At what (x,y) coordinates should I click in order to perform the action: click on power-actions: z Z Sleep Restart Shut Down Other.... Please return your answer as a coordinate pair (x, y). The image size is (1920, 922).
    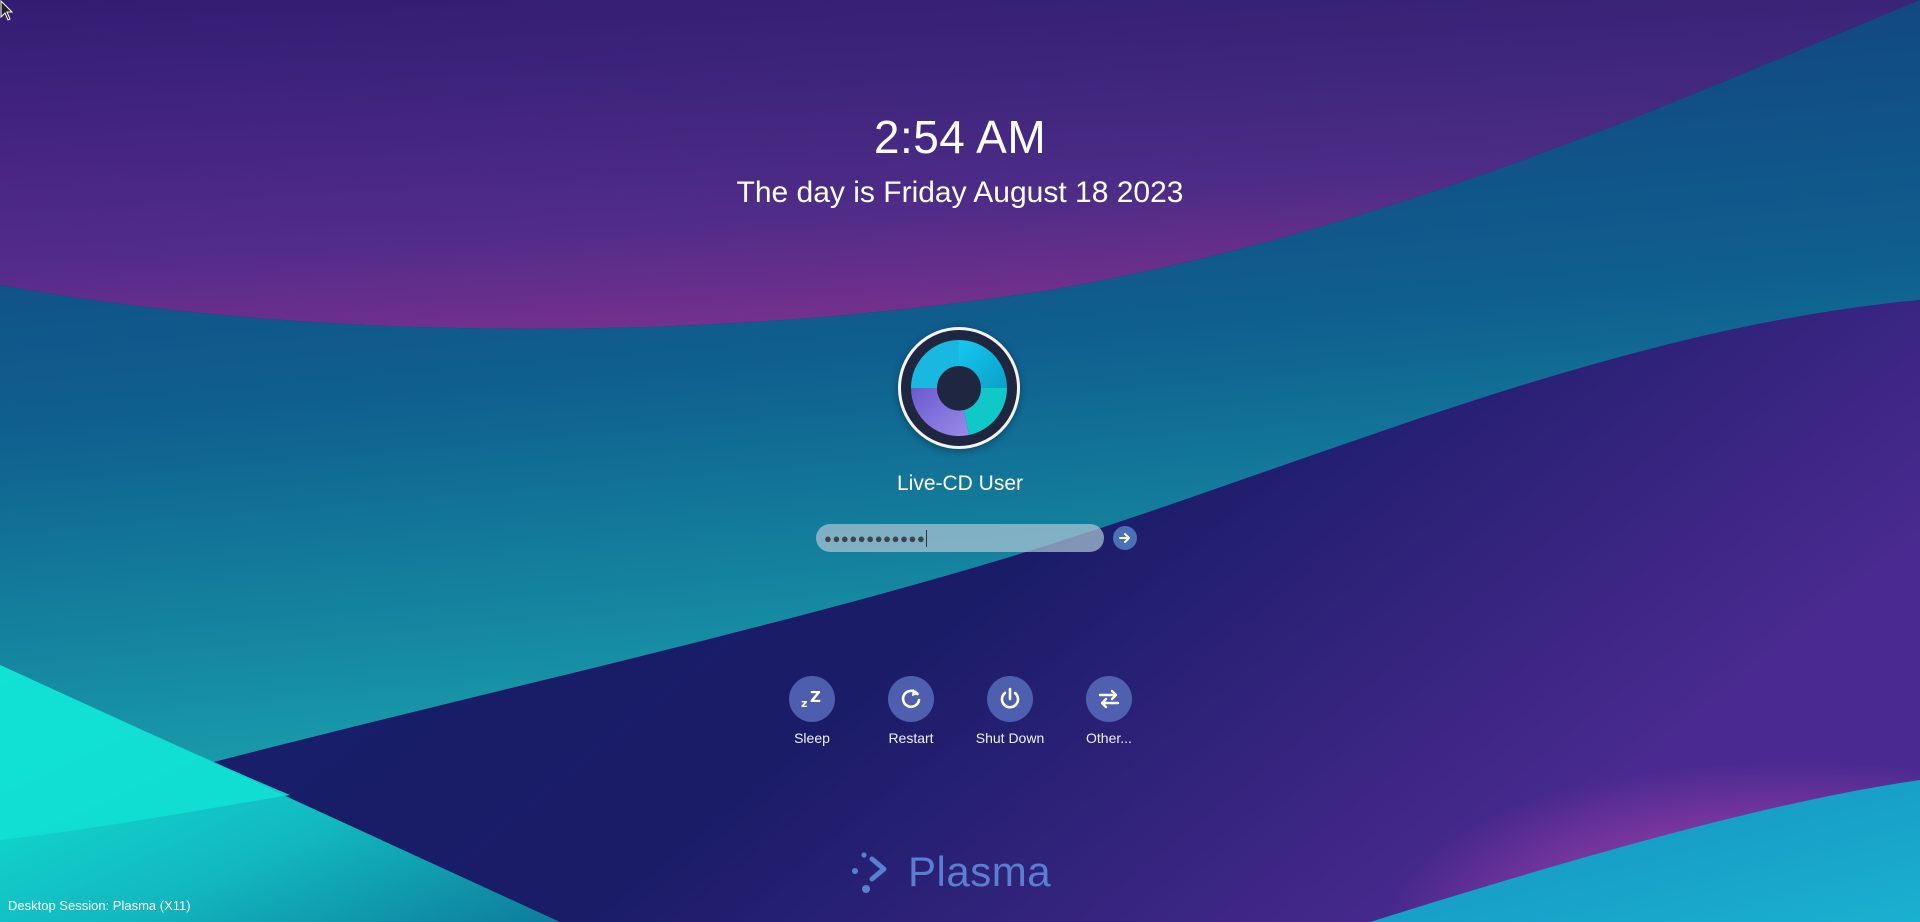
    Looking at the image, I should click on (960, 716).